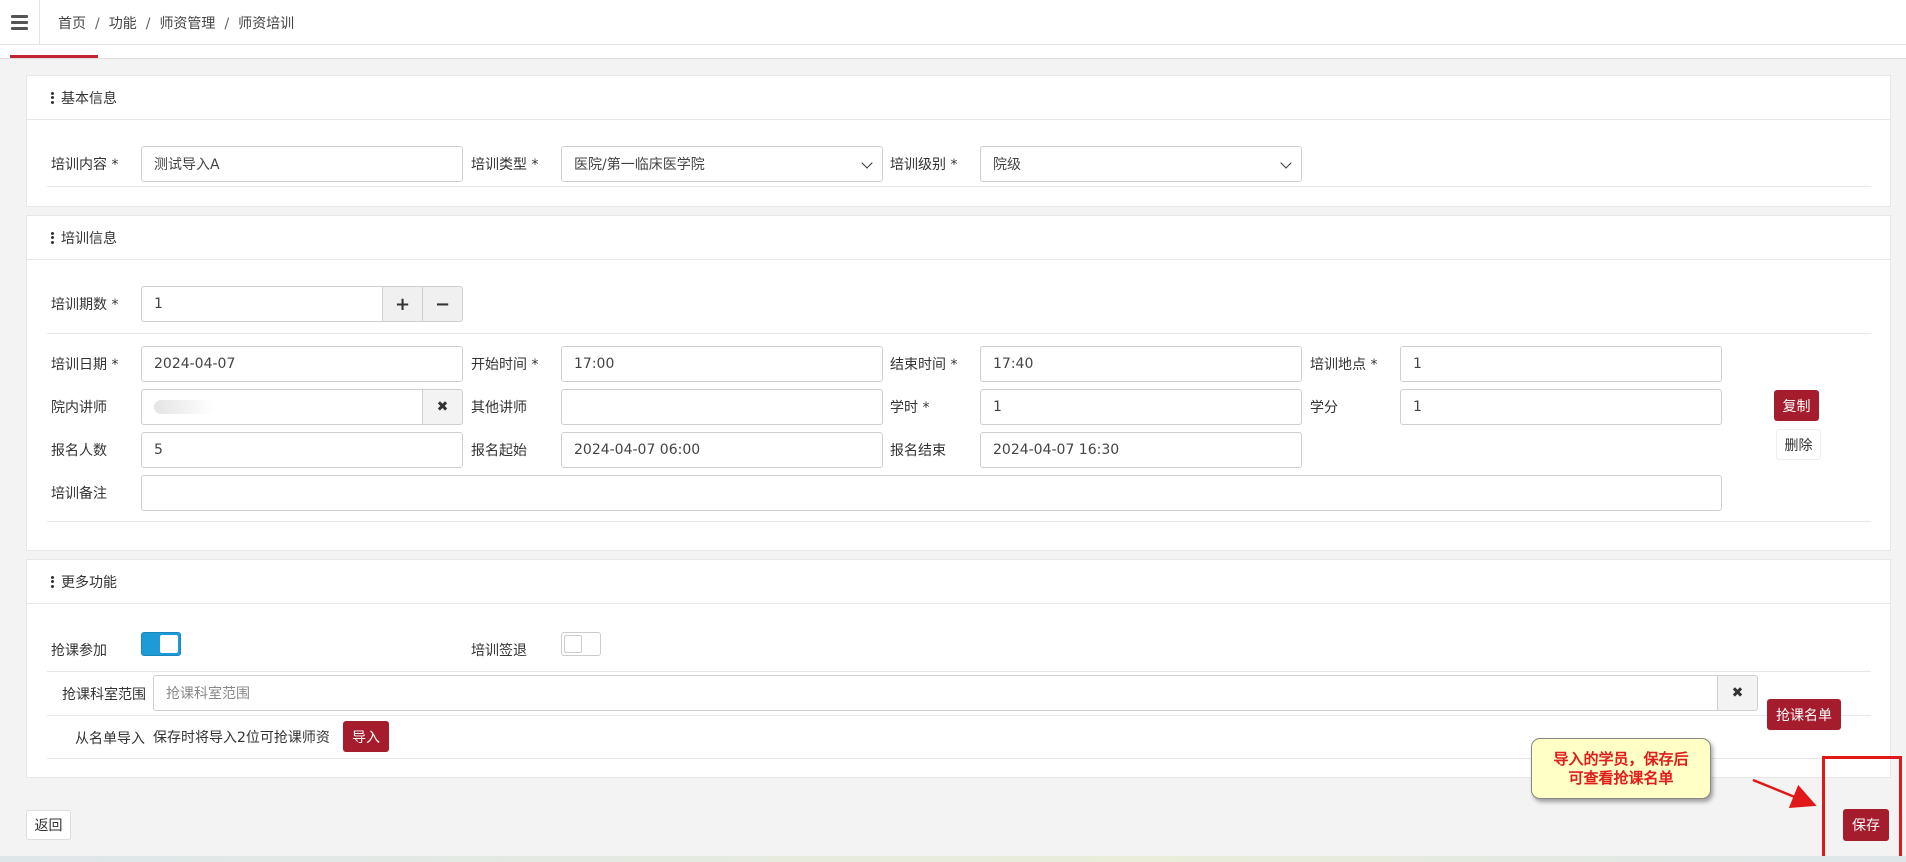 The image size is (1906, 862). I want to click on tab-strip, so click(953, 52).